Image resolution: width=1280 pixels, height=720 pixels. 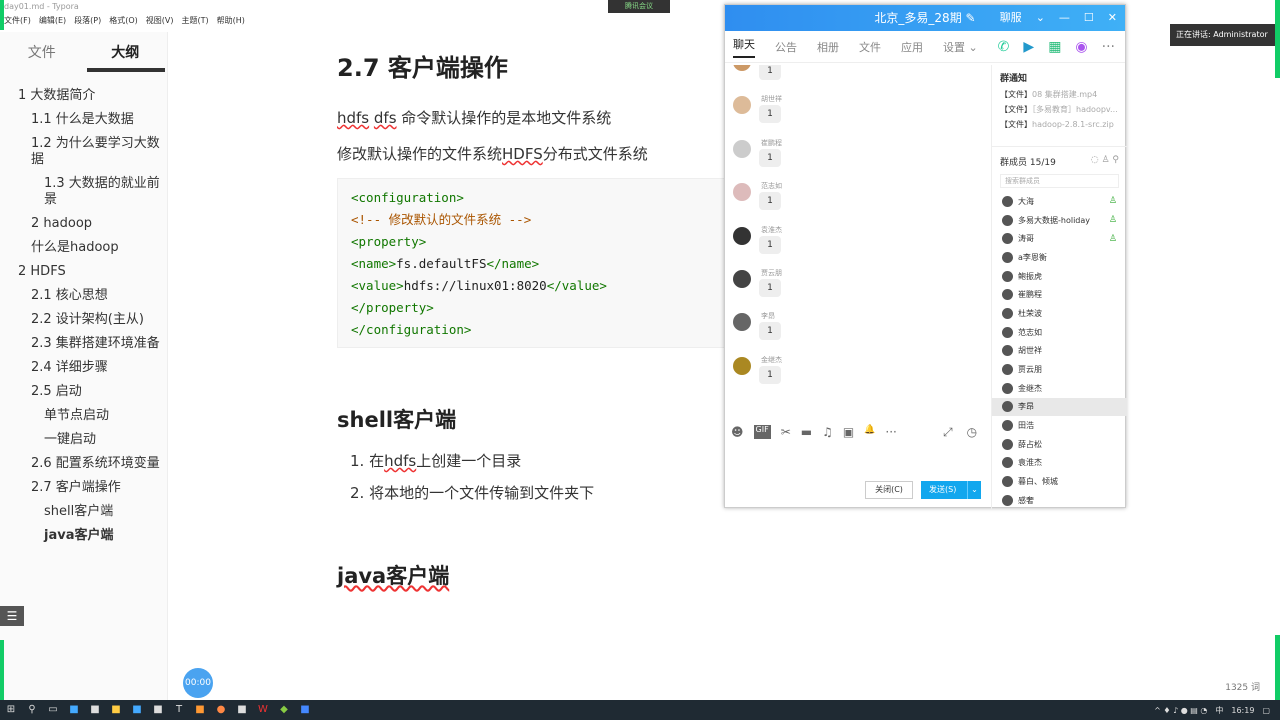 What do you see at coordinates (889, 490) in the screenshot?
I see `close-button: 关闭(C)` at bounding box center [889, 490].